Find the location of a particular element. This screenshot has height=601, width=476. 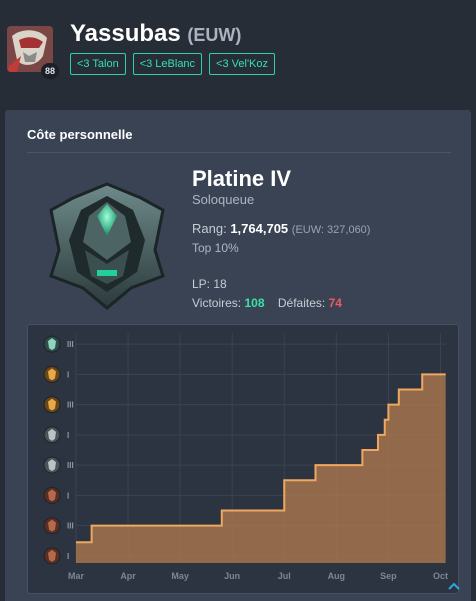

lp-value: 18 is located at coordinates (220, 284).